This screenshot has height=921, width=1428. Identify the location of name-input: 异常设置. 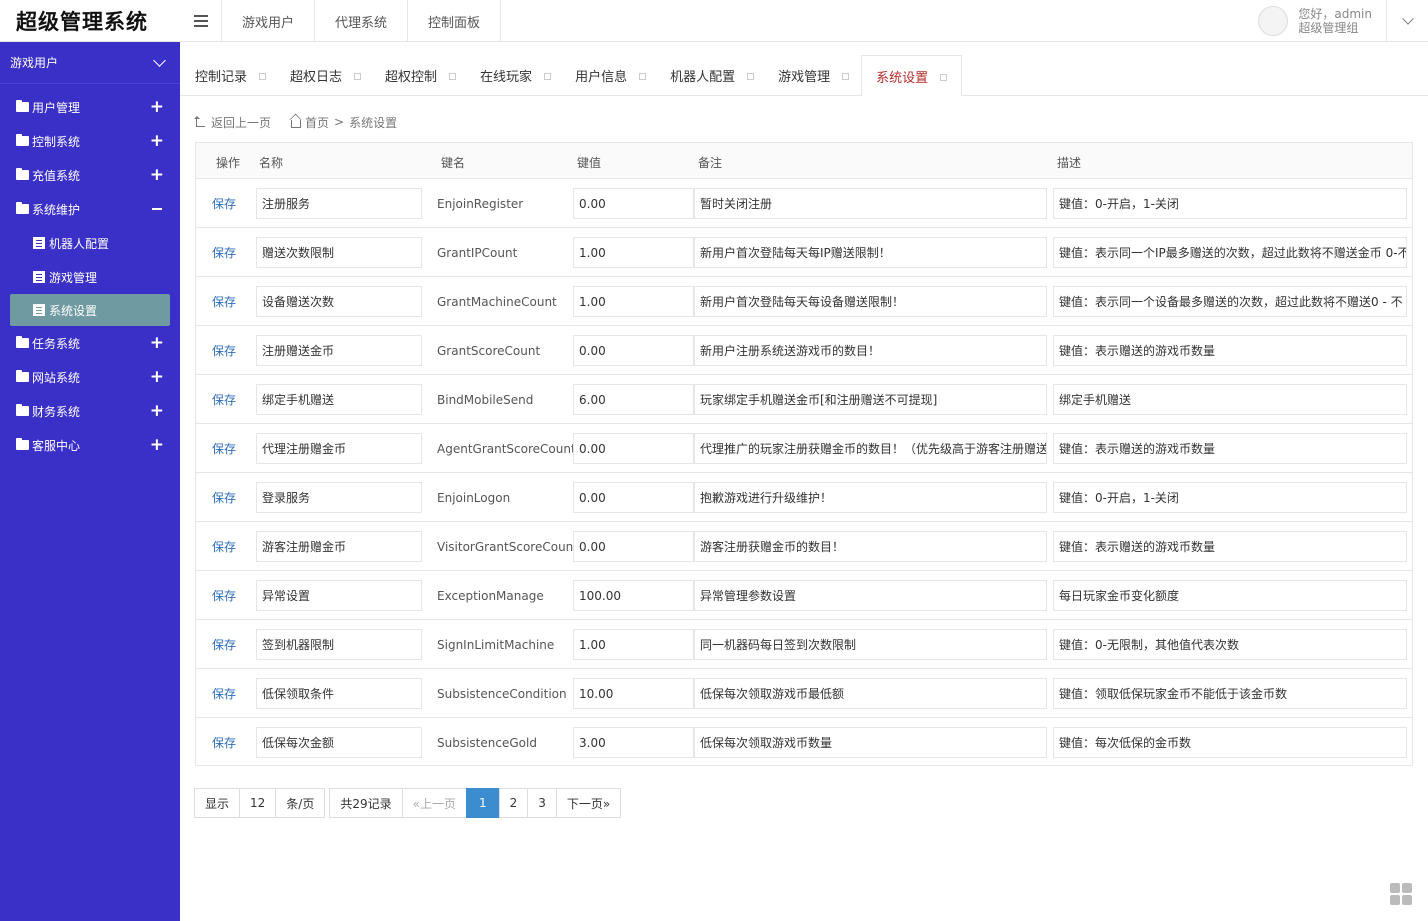
(339, 595).